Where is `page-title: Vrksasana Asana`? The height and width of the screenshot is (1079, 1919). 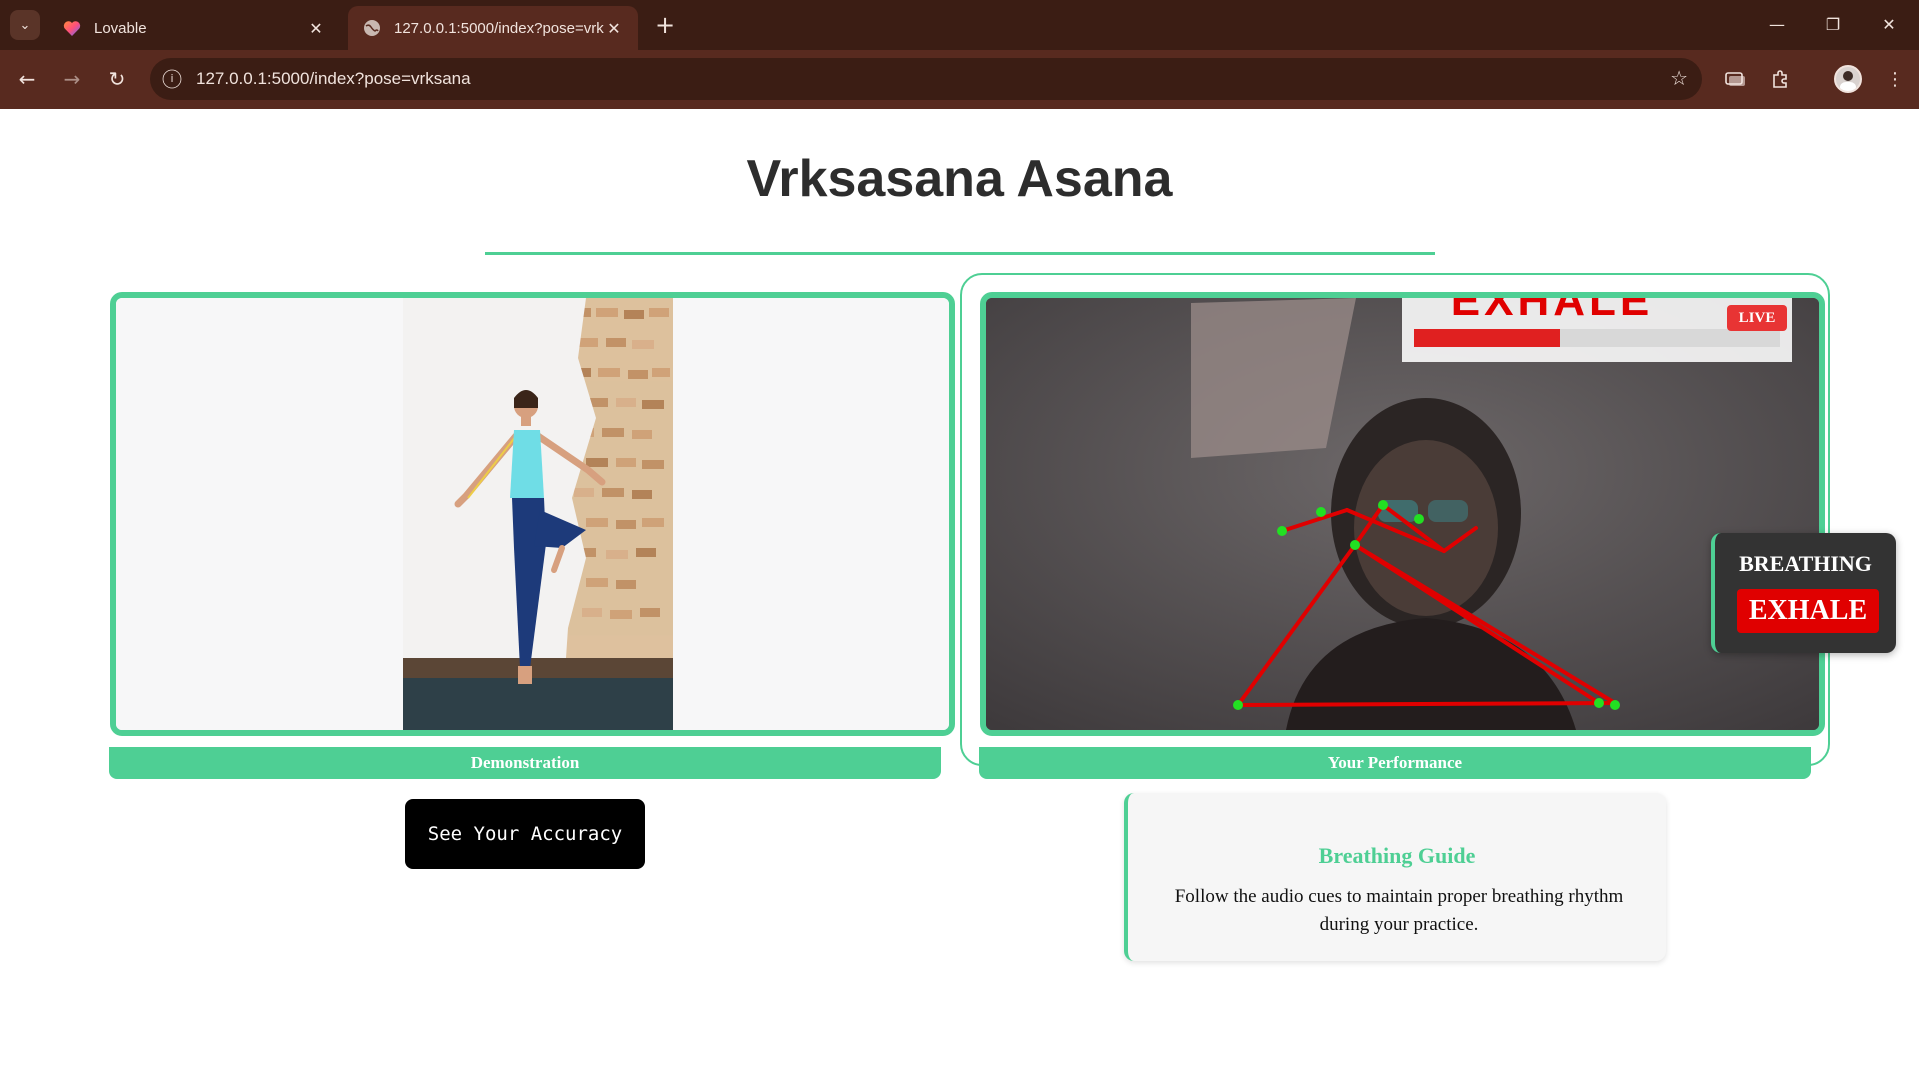 page-title: Vrksasana Asana is located at coordinates (959, 179).